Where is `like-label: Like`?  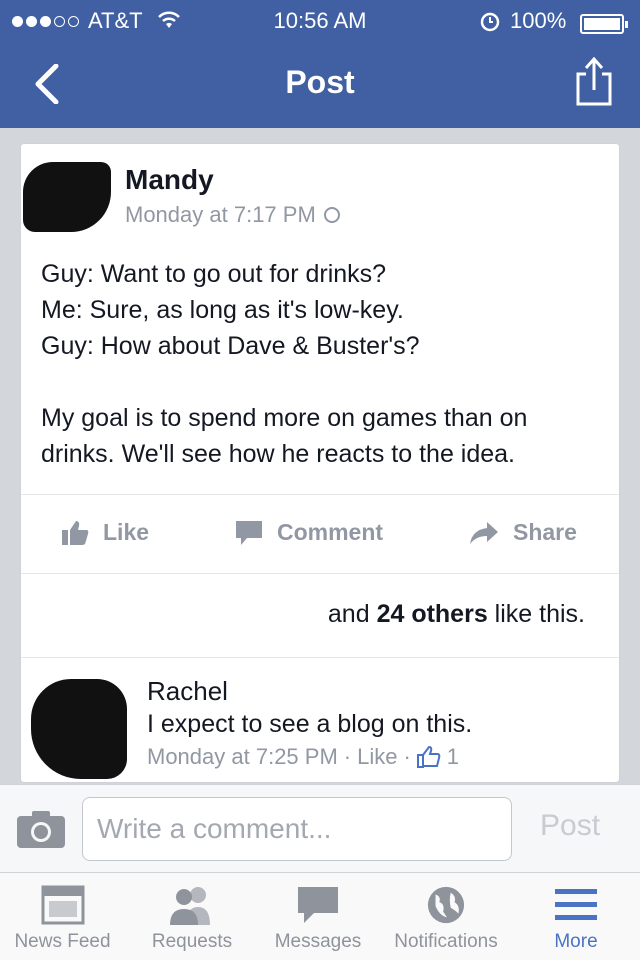
like-label: Like is located at coordinates (126, 532).